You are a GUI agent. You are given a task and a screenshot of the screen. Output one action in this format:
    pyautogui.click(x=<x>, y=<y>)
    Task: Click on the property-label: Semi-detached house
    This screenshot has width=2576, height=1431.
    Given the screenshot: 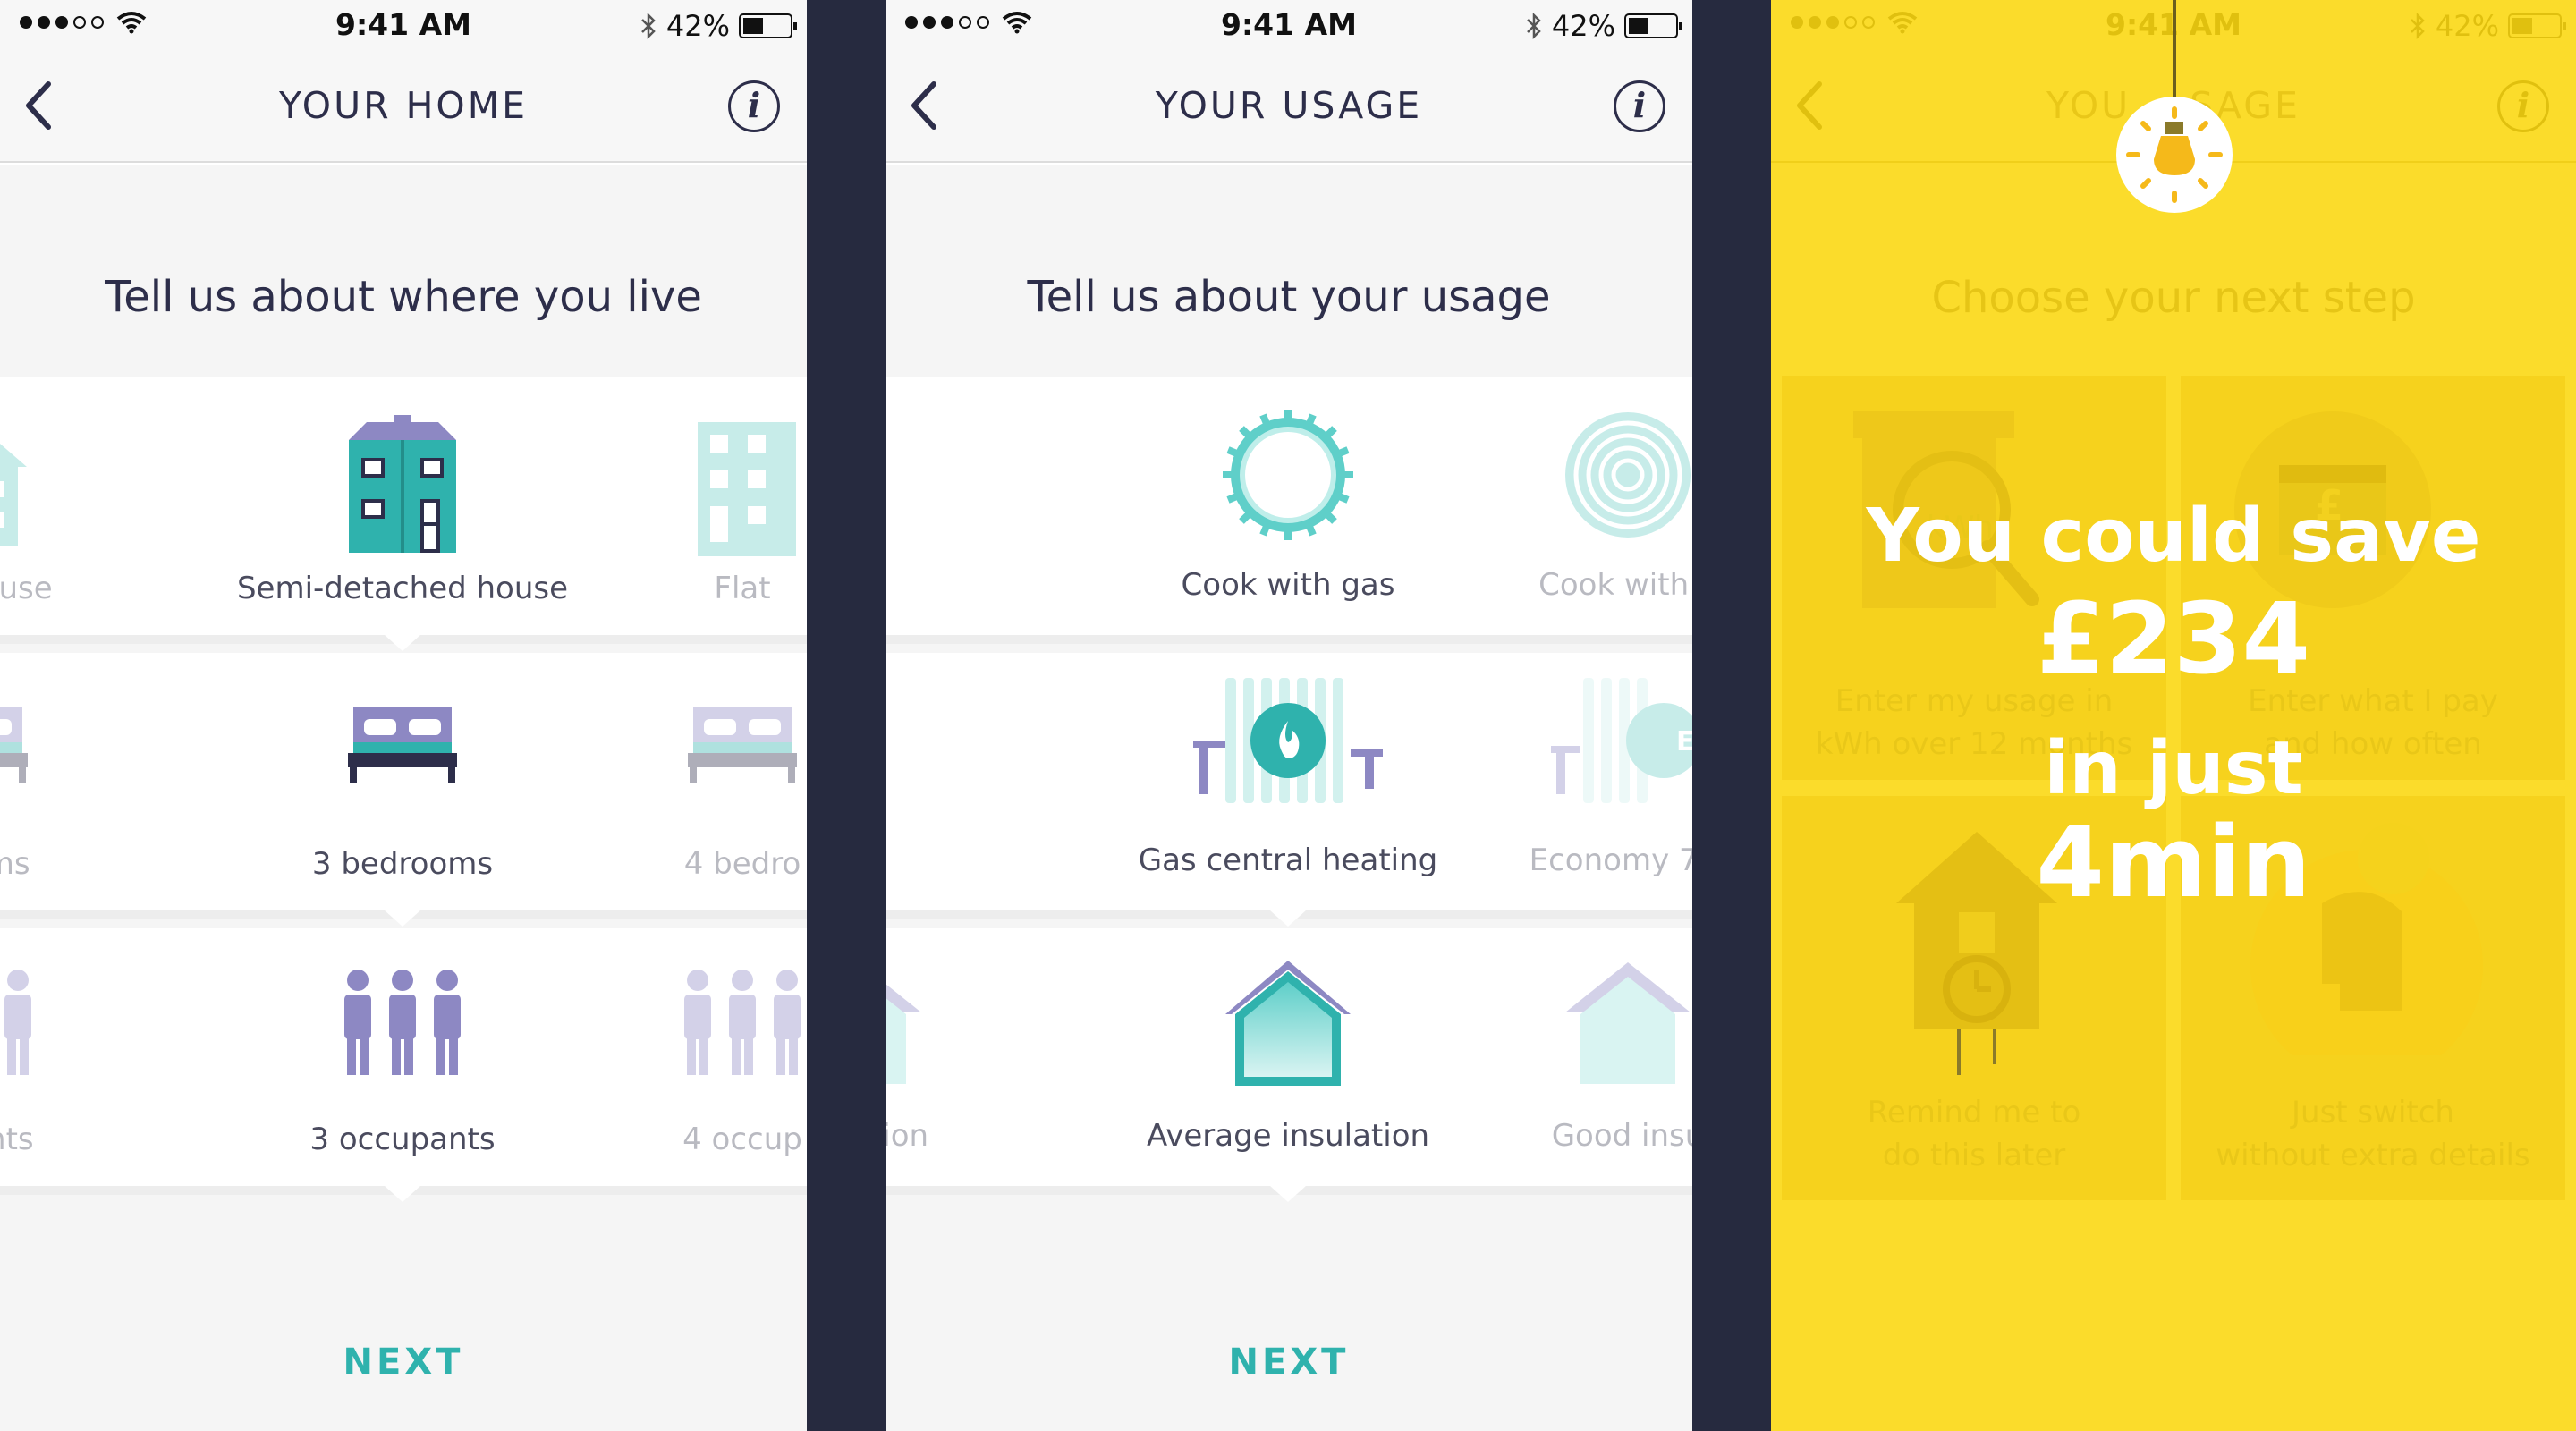 What is the action you would take?
    pyautogui.click(x=402, y=589)
    